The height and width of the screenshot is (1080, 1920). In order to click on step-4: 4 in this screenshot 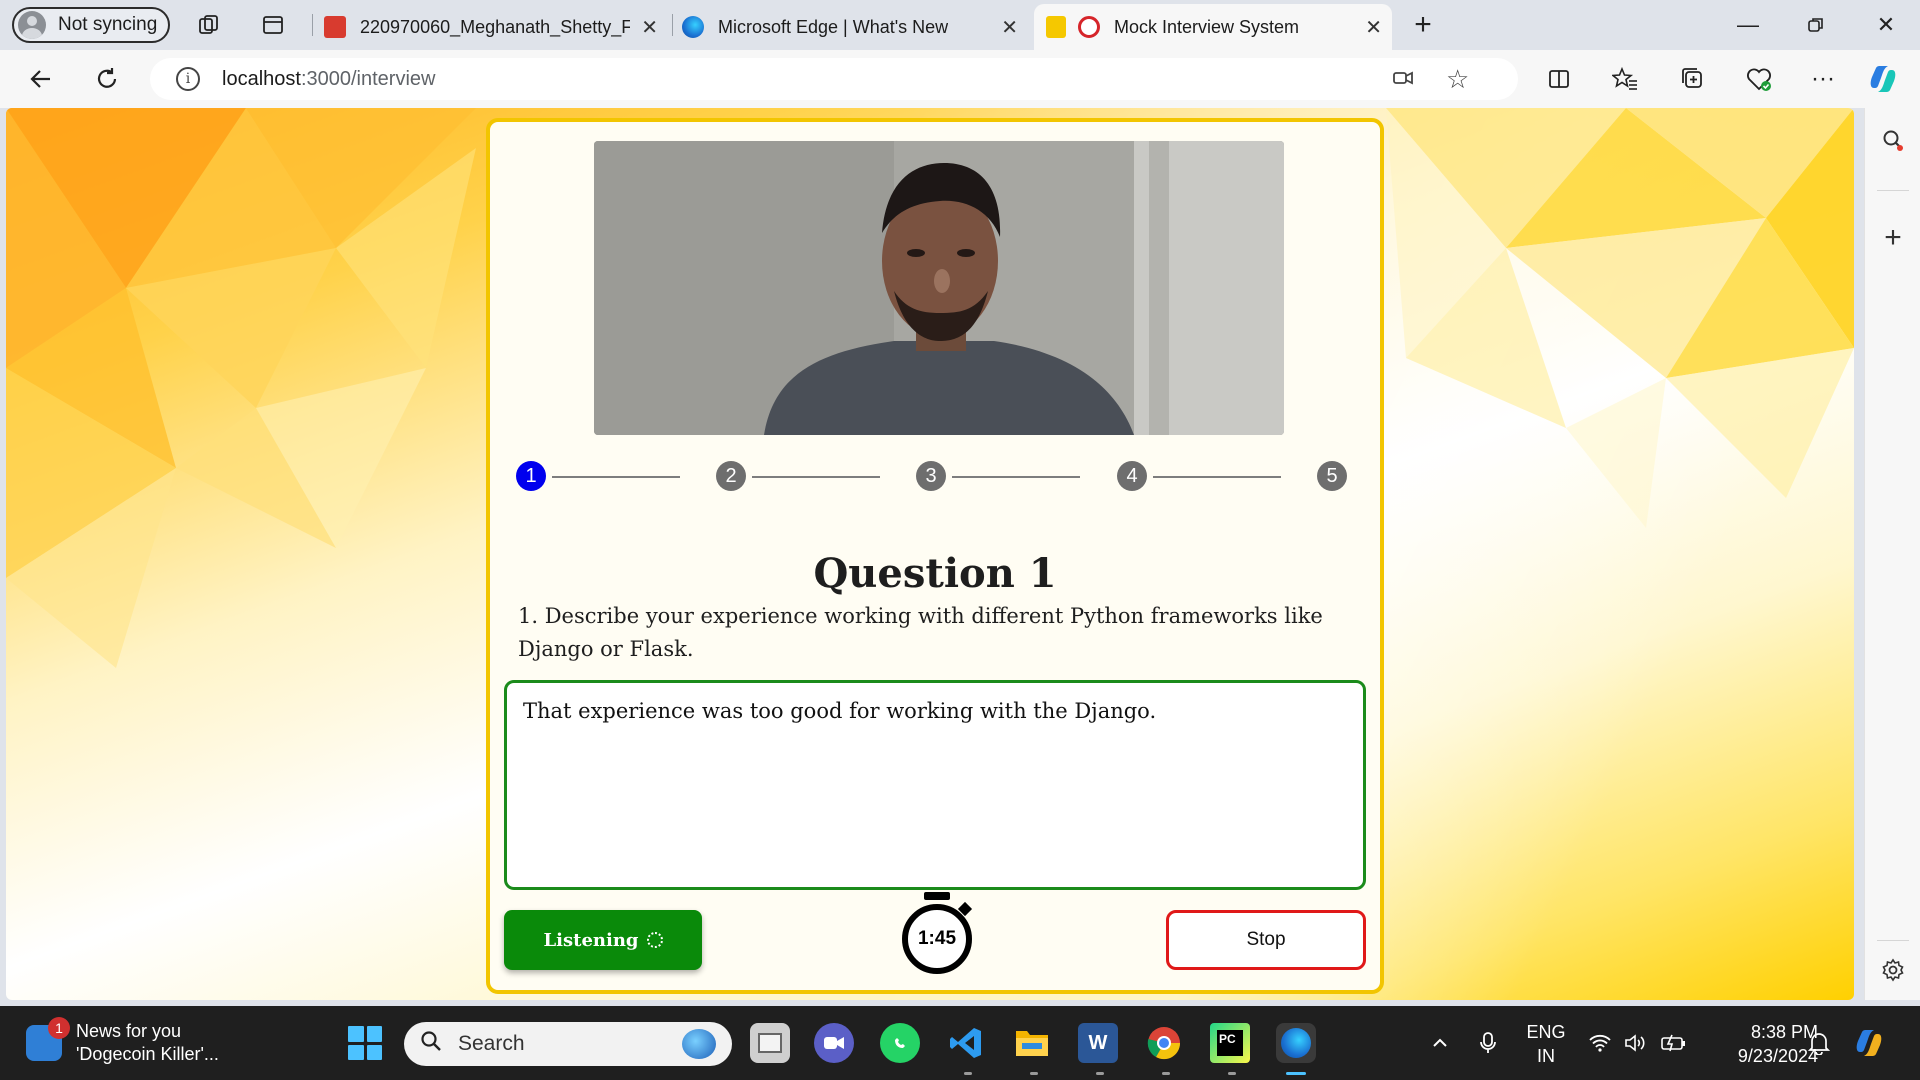, I will do `click(1132, 476)`.